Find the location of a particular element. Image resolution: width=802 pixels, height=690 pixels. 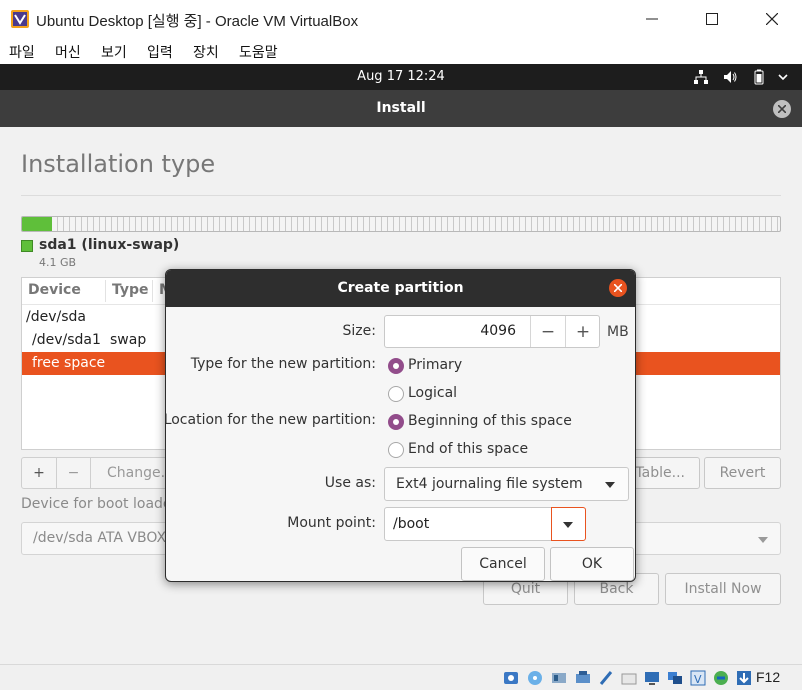

shared-folders-icon is located at coordinates (629, 678).